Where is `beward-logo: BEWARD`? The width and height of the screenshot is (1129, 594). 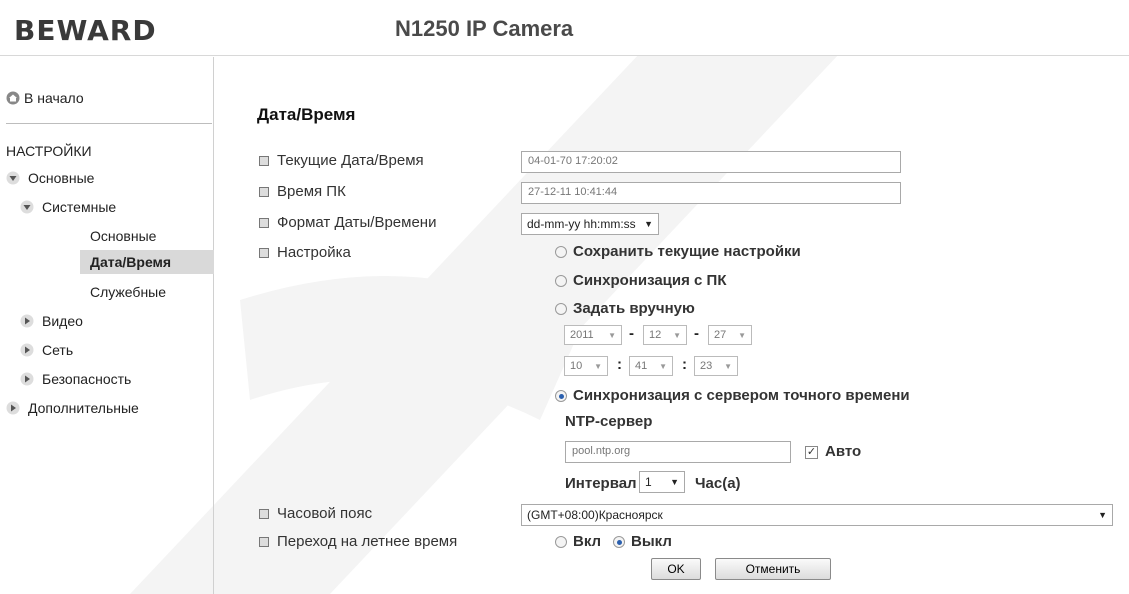 beward-logo: BEWARD is located at coordinates (85, 30).